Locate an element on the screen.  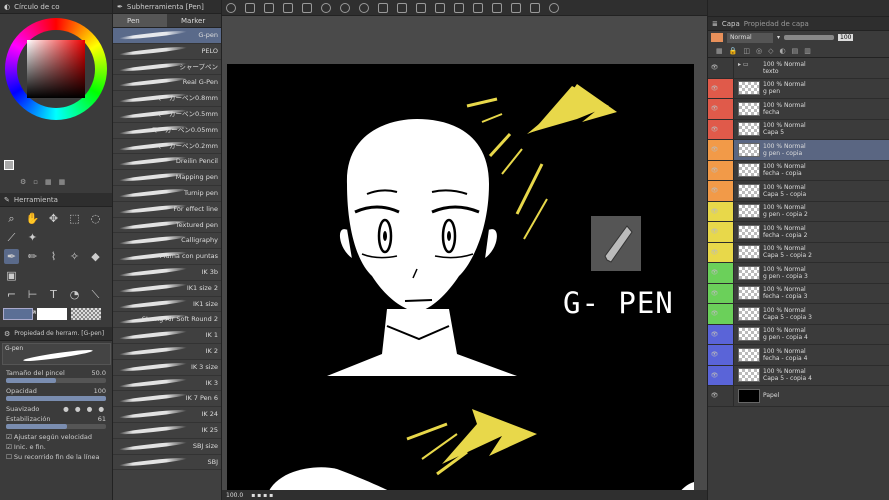
brush-item: IK 7 Pen 6 is located at coordinates (167, 399).